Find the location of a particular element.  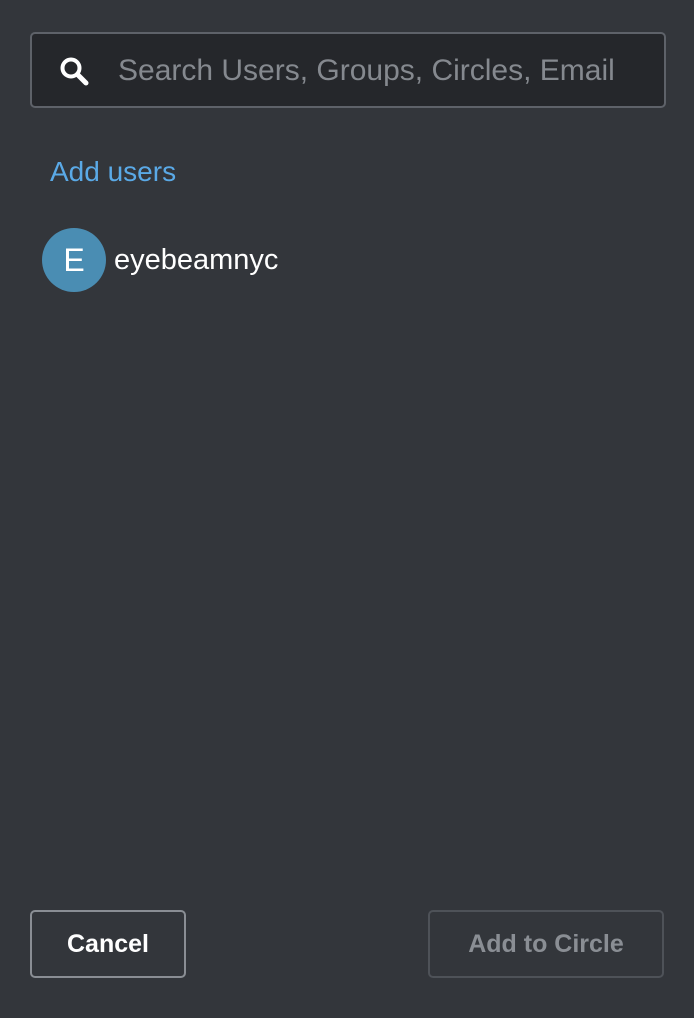

search-icon is located at coordinates (75, 72).